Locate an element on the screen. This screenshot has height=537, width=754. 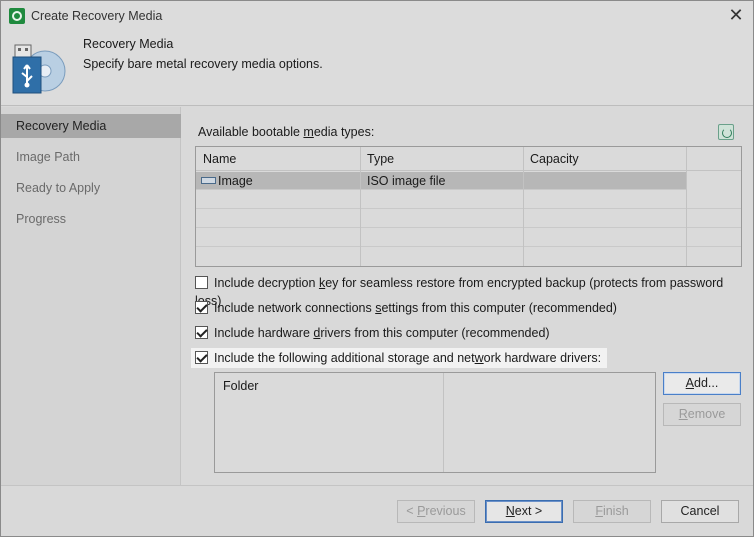
table-row: Image ISO image file is located at coordinates (441, 181).